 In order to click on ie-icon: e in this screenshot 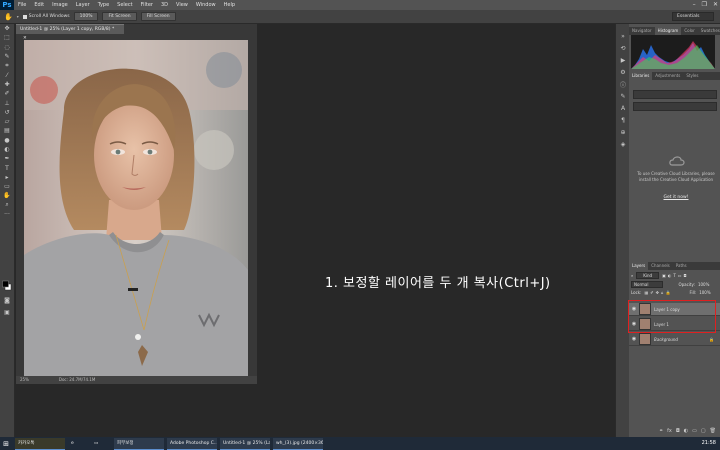, I will do `click(78, 443)`.